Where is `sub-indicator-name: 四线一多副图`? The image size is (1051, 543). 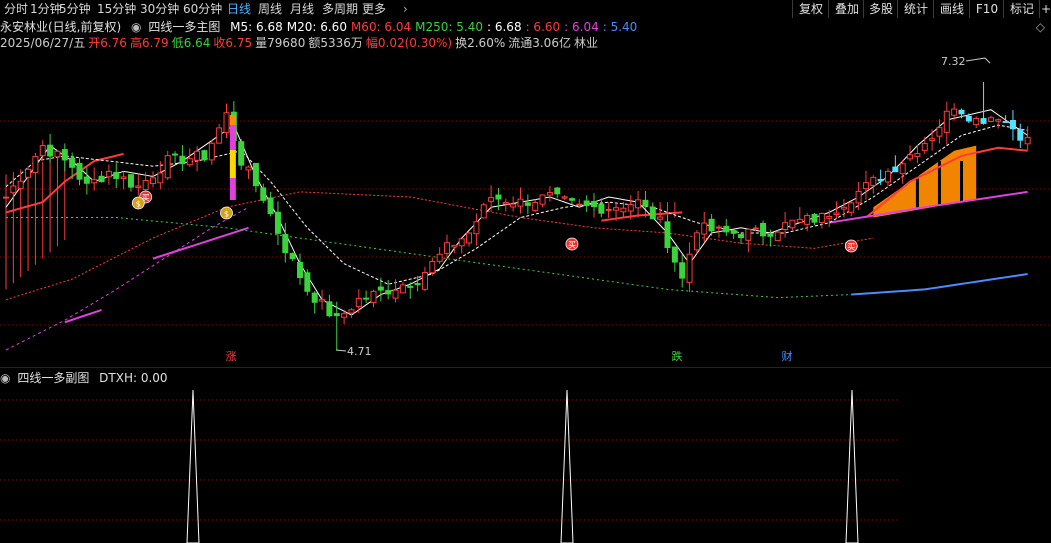 sub-indicator-name: 四线一多副图 is located at coordinates (53, 378).